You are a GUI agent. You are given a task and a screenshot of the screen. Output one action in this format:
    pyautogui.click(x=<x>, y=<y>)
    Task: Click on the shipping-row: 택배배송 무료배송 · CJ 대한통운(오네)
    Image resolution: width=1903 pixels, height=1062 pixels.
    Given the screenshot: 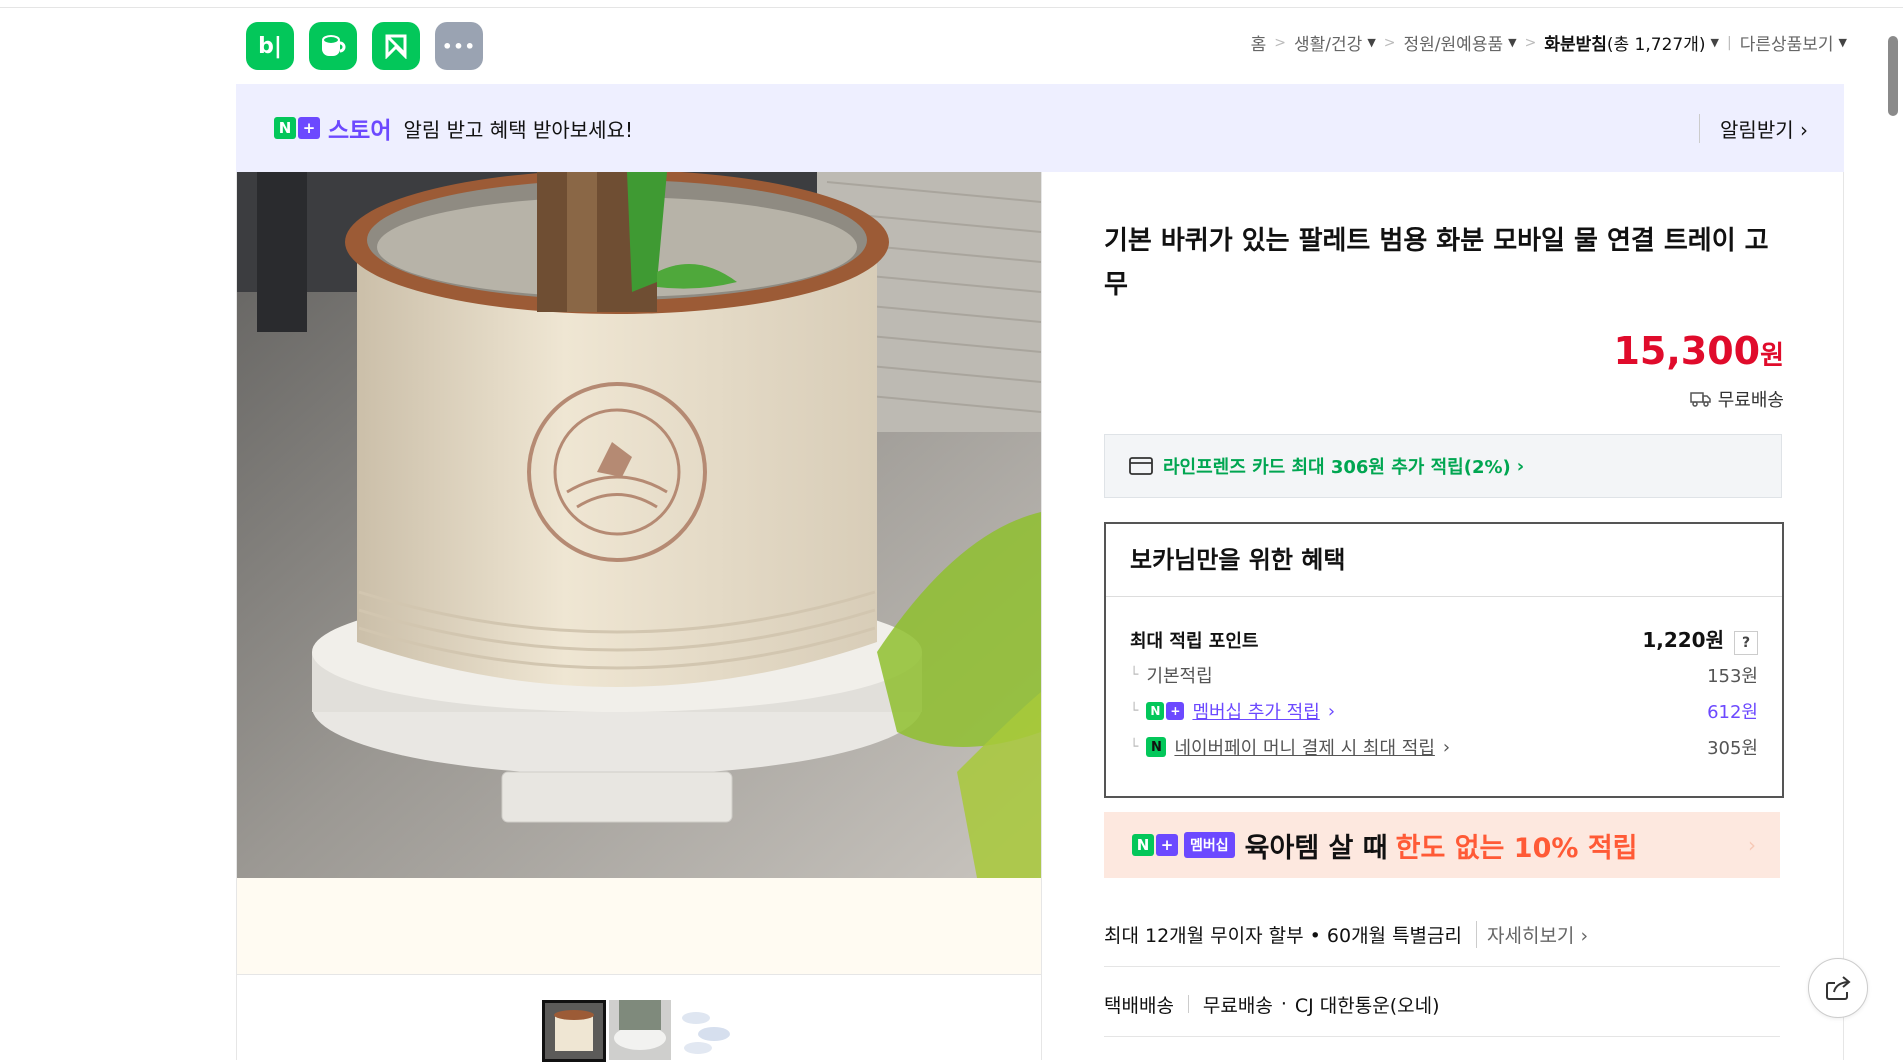 What is the action you would take?
    pyautogui.click(x=1442, y=1004)
    